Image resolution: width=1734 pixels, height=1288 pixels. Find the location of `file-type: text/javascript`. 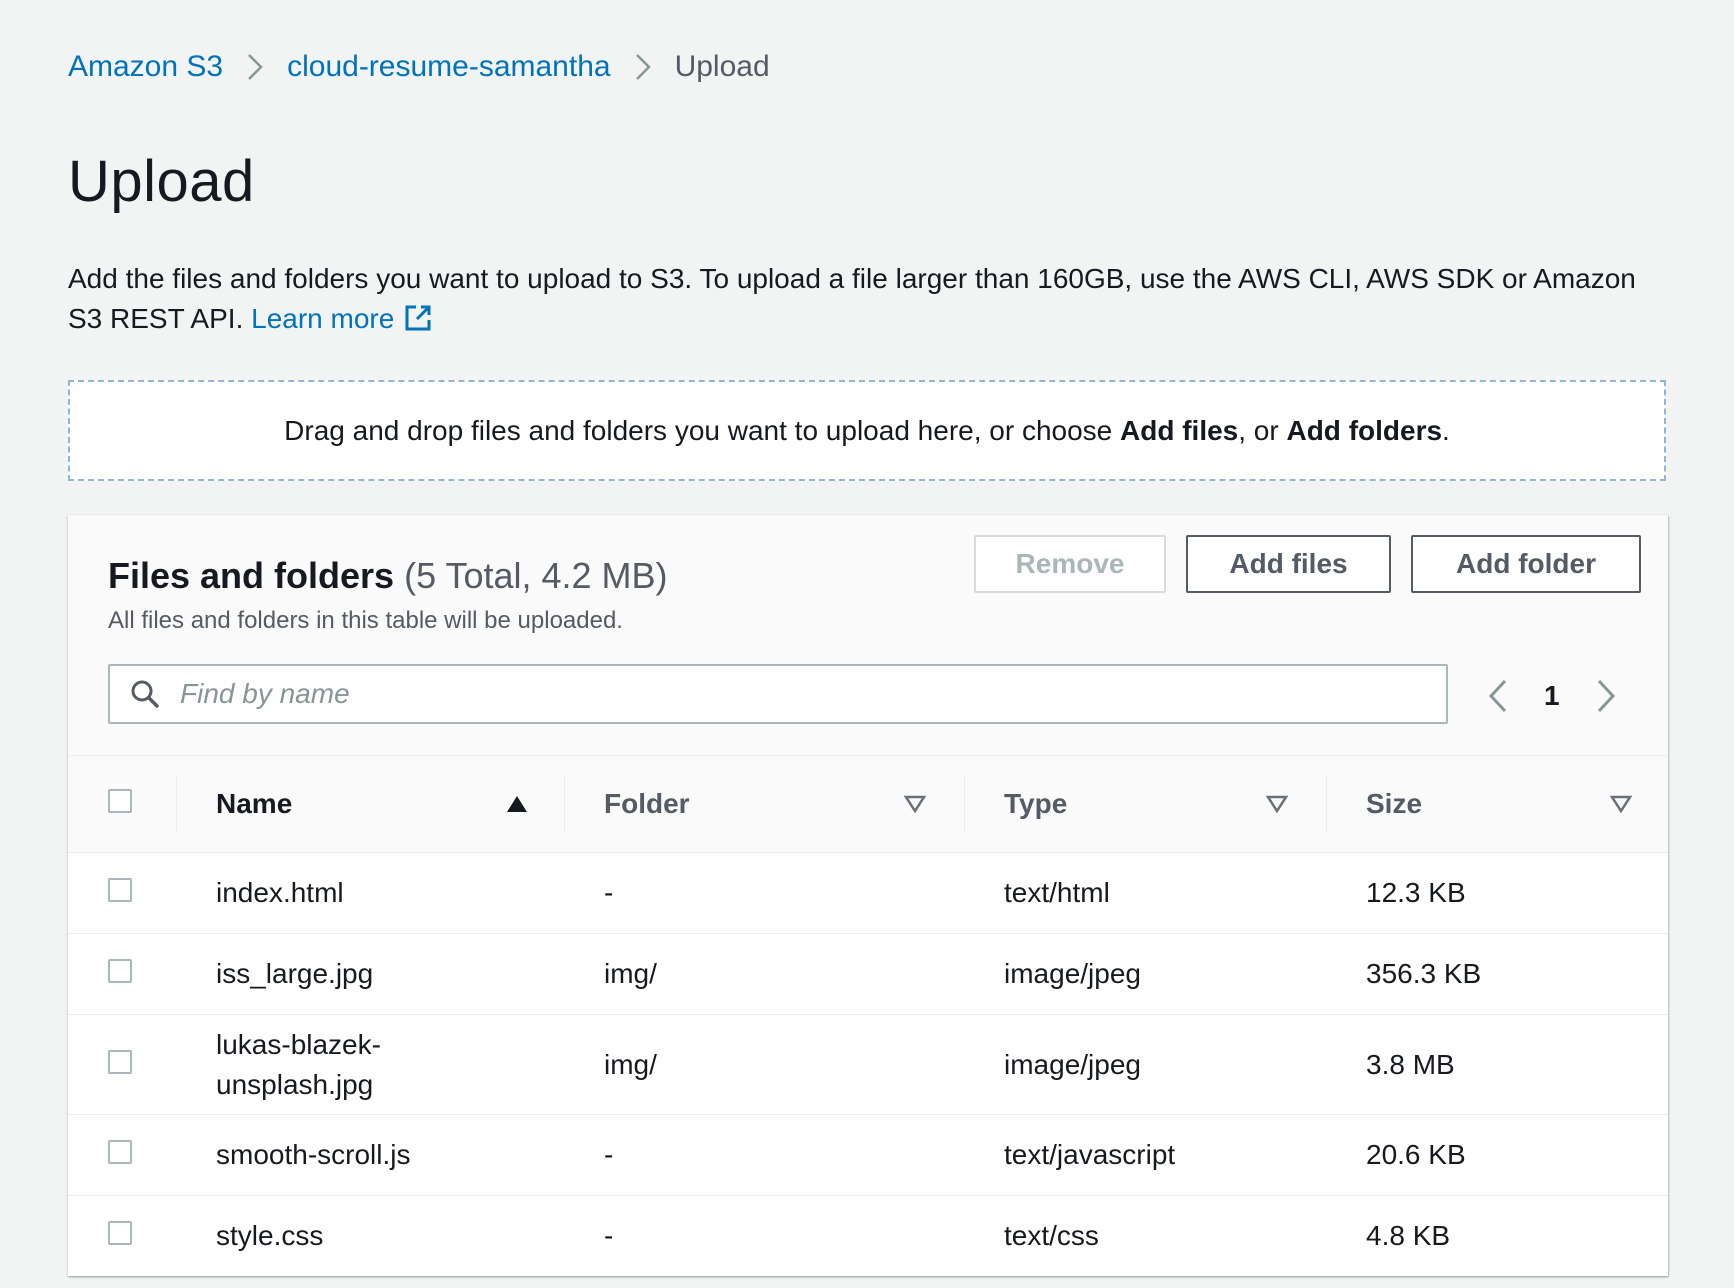

file-type: text/javascript is located at coordinates (1145, 1155).